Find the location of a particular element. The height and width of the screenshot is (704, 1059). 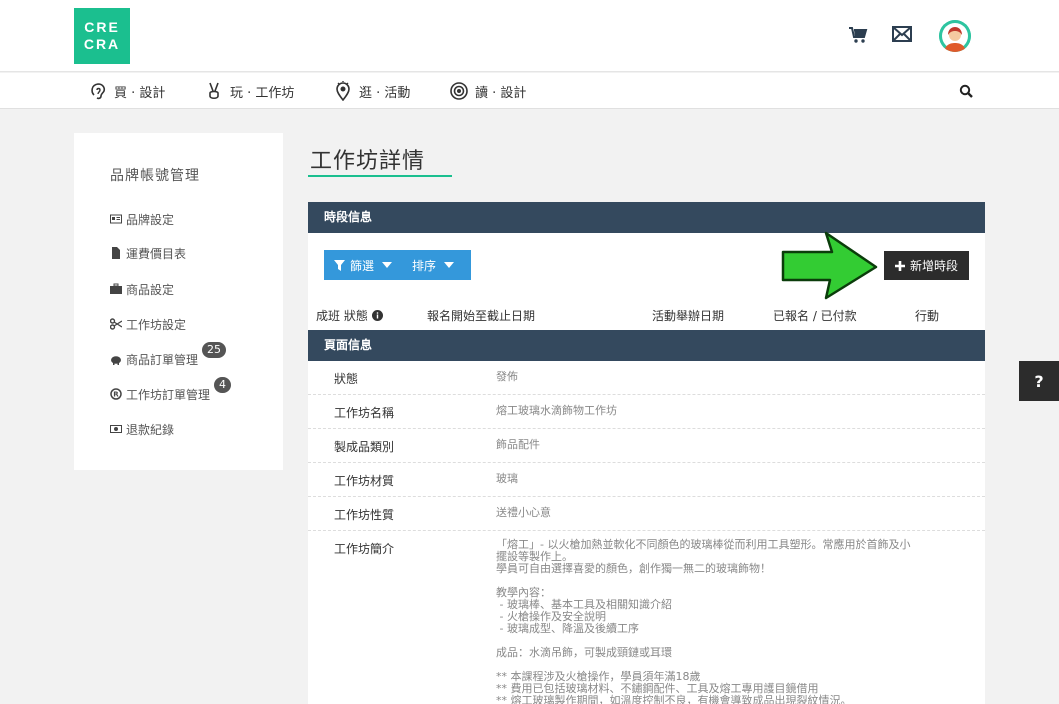

info-value: 飾品配件 is located at coordinates (518, 444).